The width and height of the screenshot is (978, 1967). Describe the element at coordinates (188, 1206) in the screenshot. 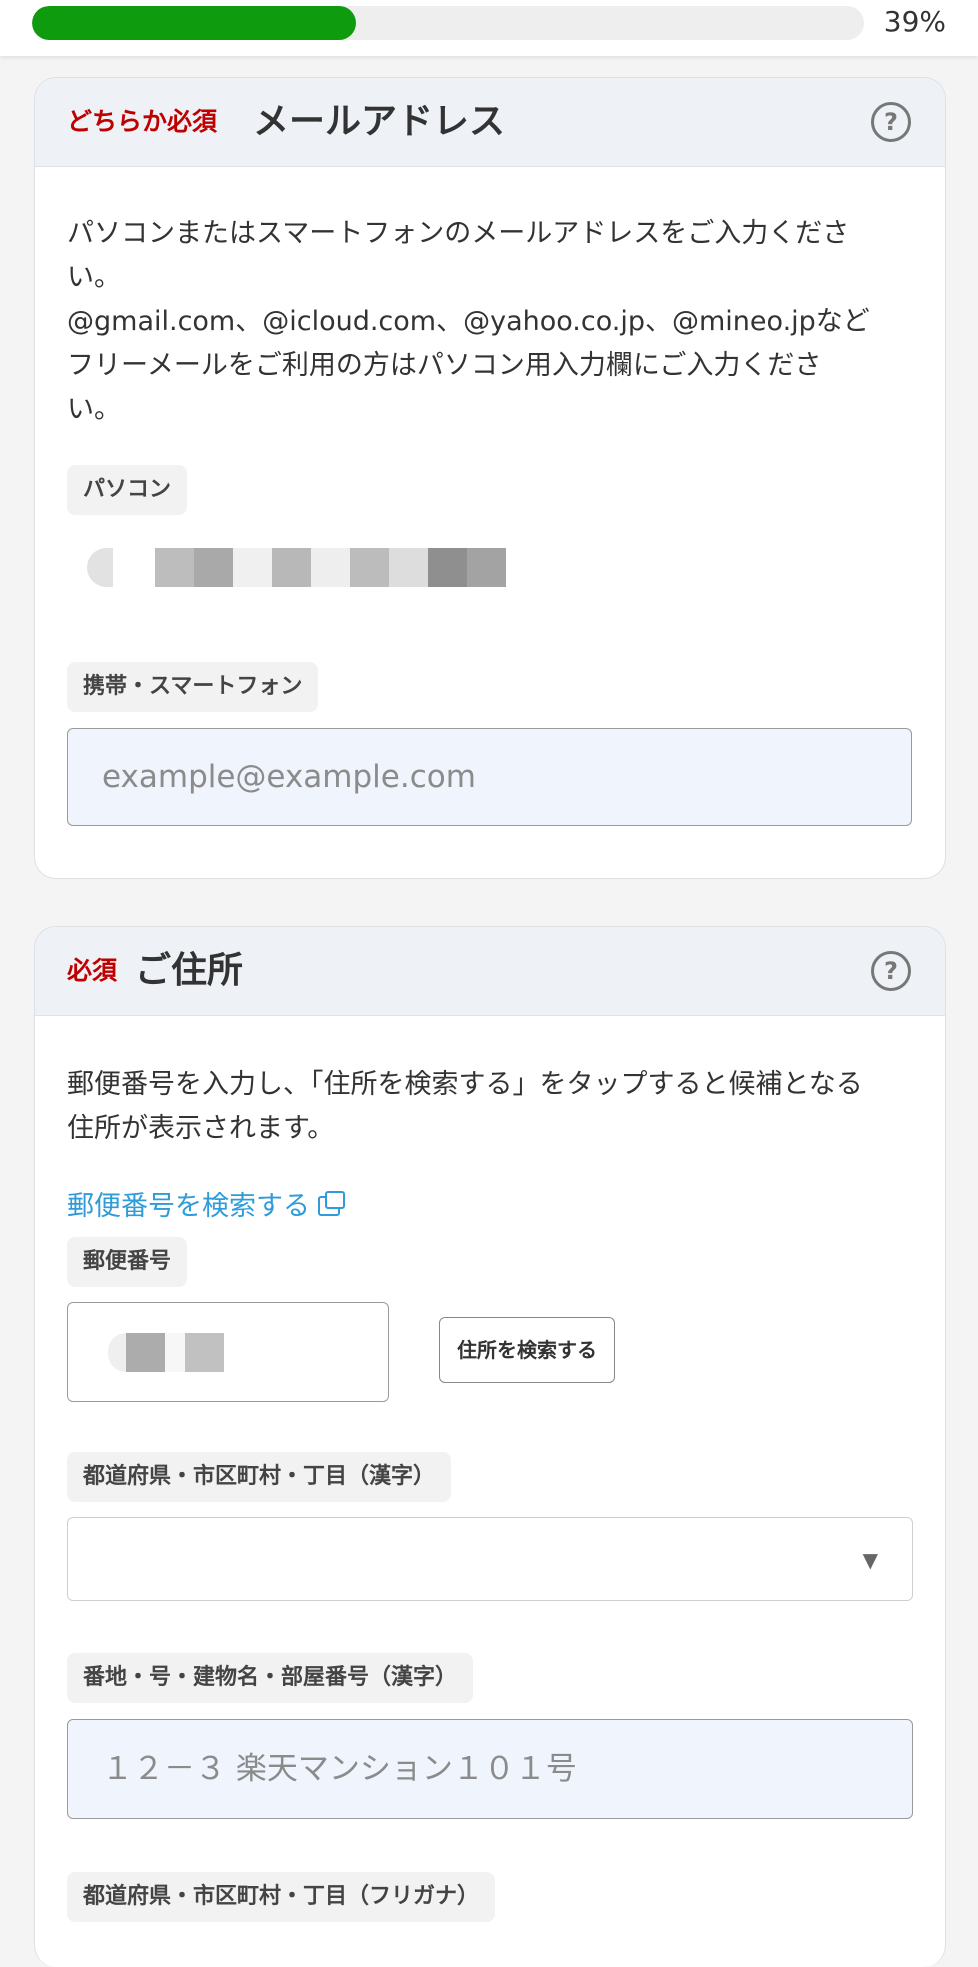

I see `postal-search-link-text: 郵便番号を検索する` at that location.